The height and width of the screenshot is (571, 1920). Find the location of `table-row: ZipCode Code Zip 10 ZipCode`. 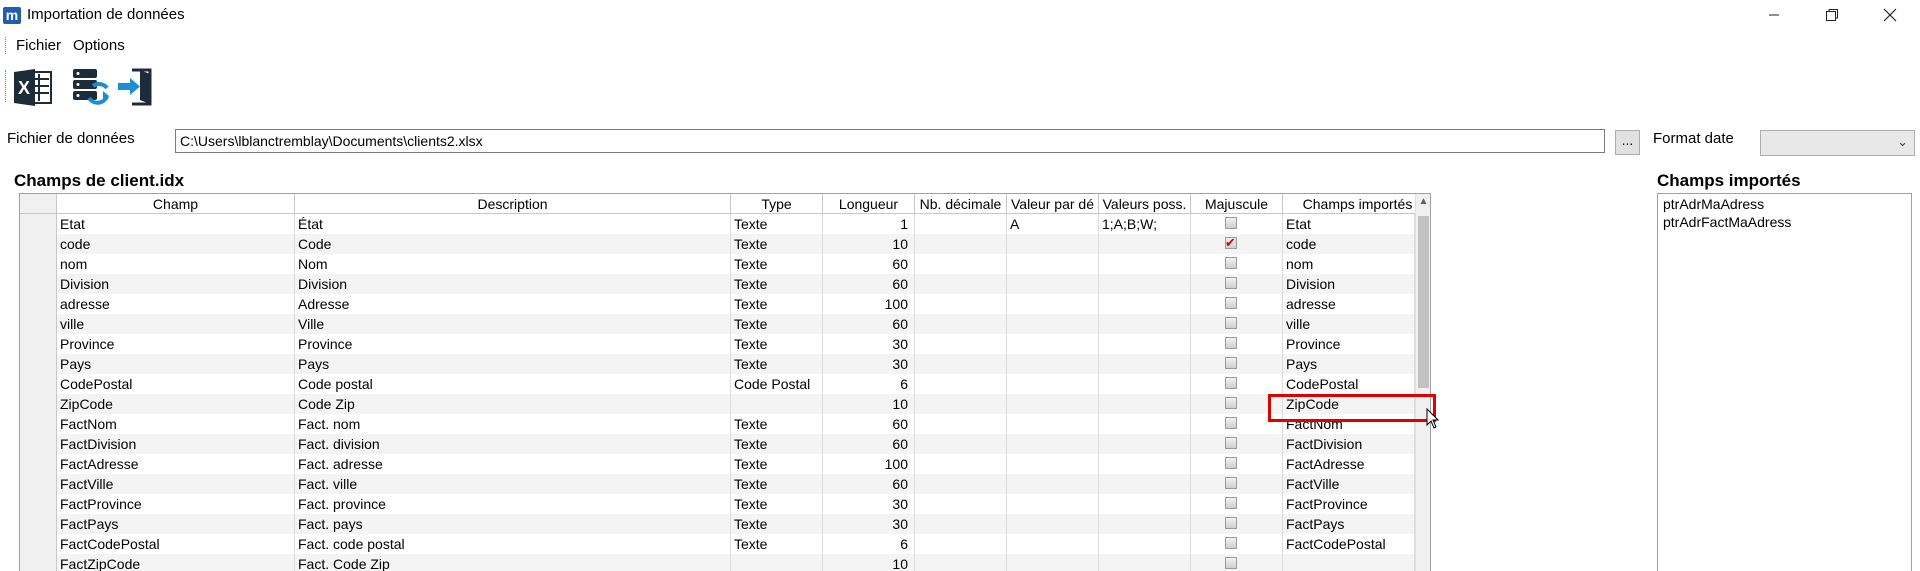

table-row: ZipCode Code Zip 10 ZipCode is located at coordinates (725, 404).